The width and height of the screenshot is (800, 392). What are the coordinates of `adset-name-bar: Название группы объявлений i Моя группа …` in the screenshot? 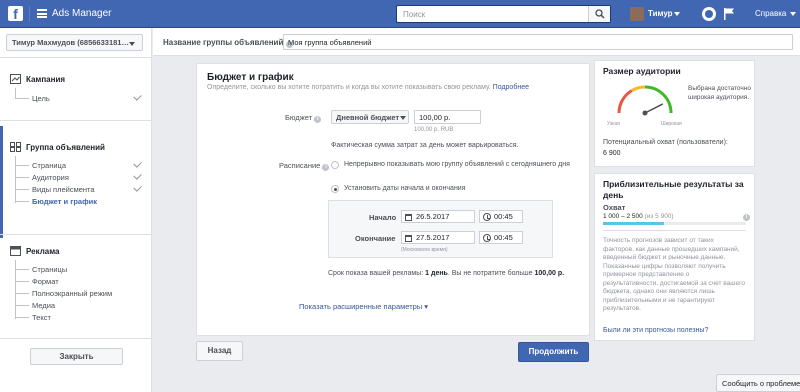 It's located at (476, 42).